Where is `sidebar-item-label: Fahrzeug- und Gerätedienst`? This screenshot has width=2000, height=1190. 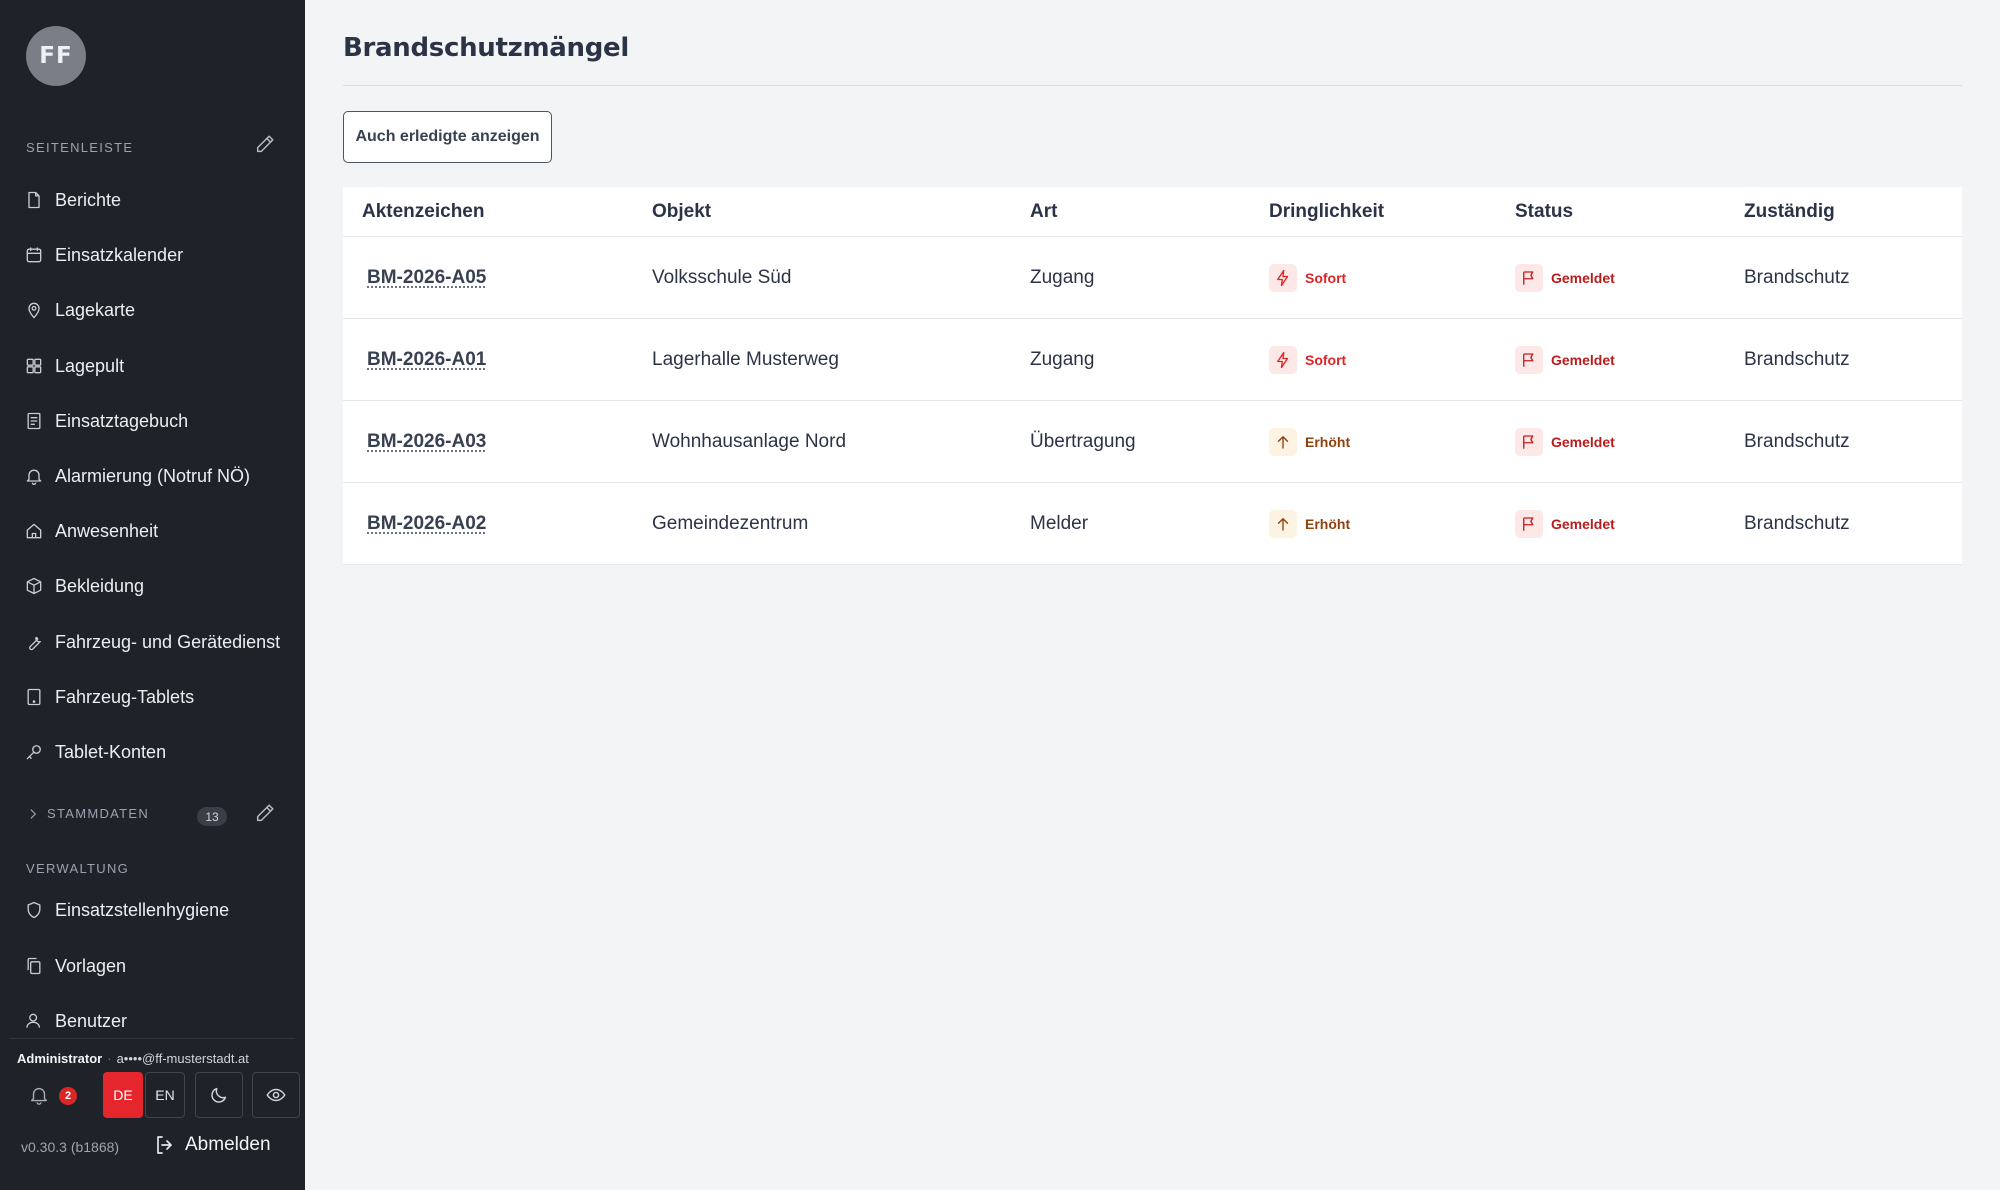 sidebar-item-label: Fahrzeug- und Gerätedienst is located at coordinates (168, 641).